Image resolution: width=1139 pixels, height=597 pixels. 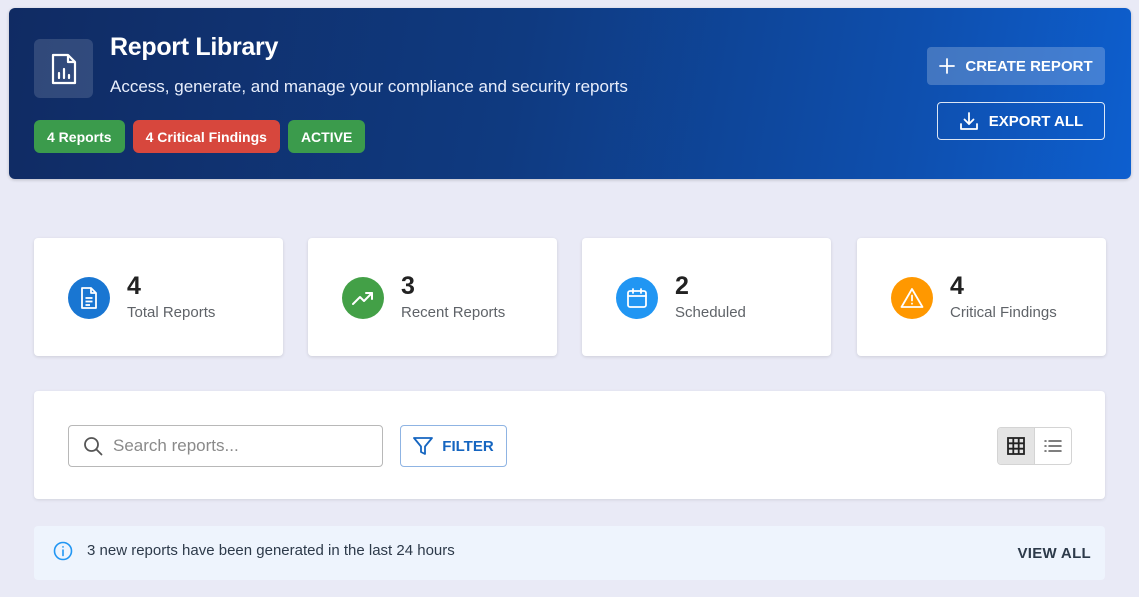 I want to click on status-chips: 4 Reports 4 Critical Findings ACTIVE, so click(x=200, y=136).